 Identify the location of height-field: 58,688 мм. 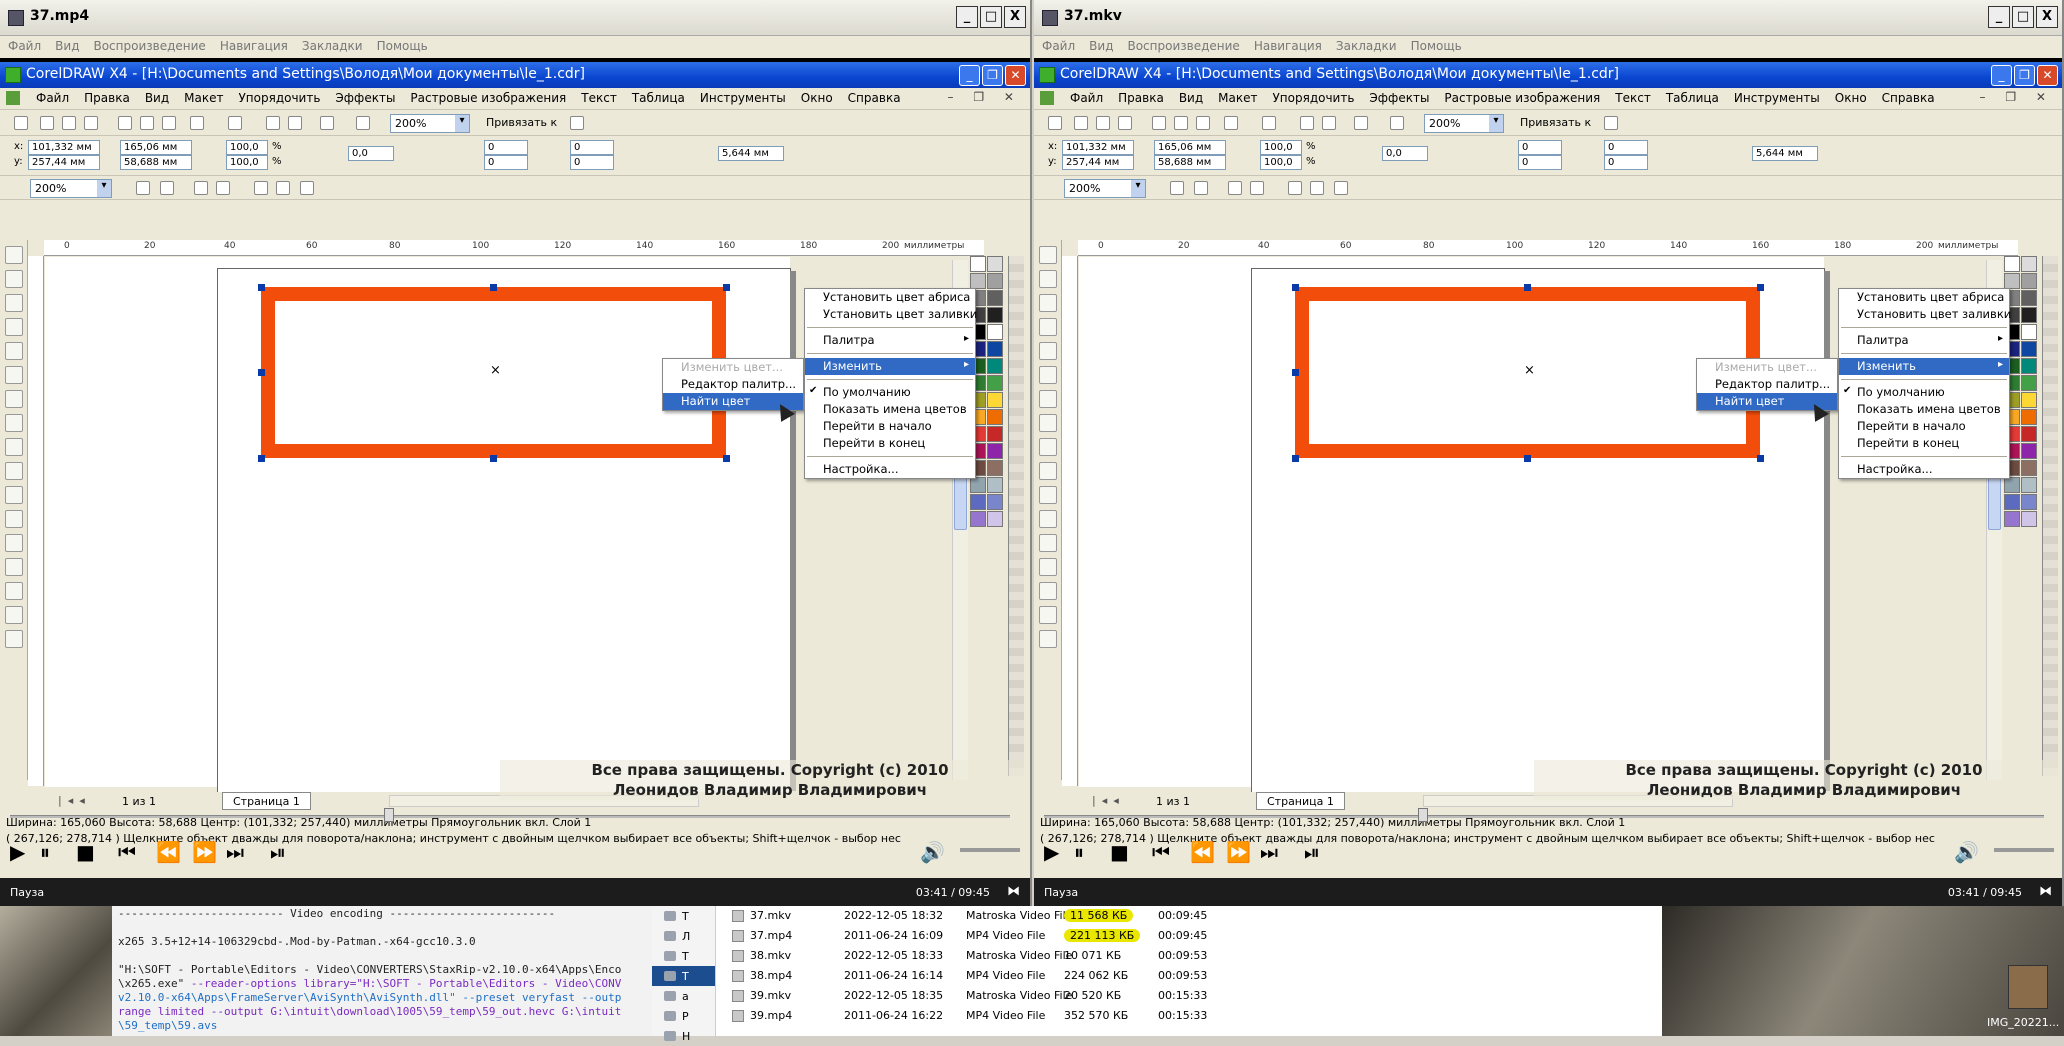
(156, 162).